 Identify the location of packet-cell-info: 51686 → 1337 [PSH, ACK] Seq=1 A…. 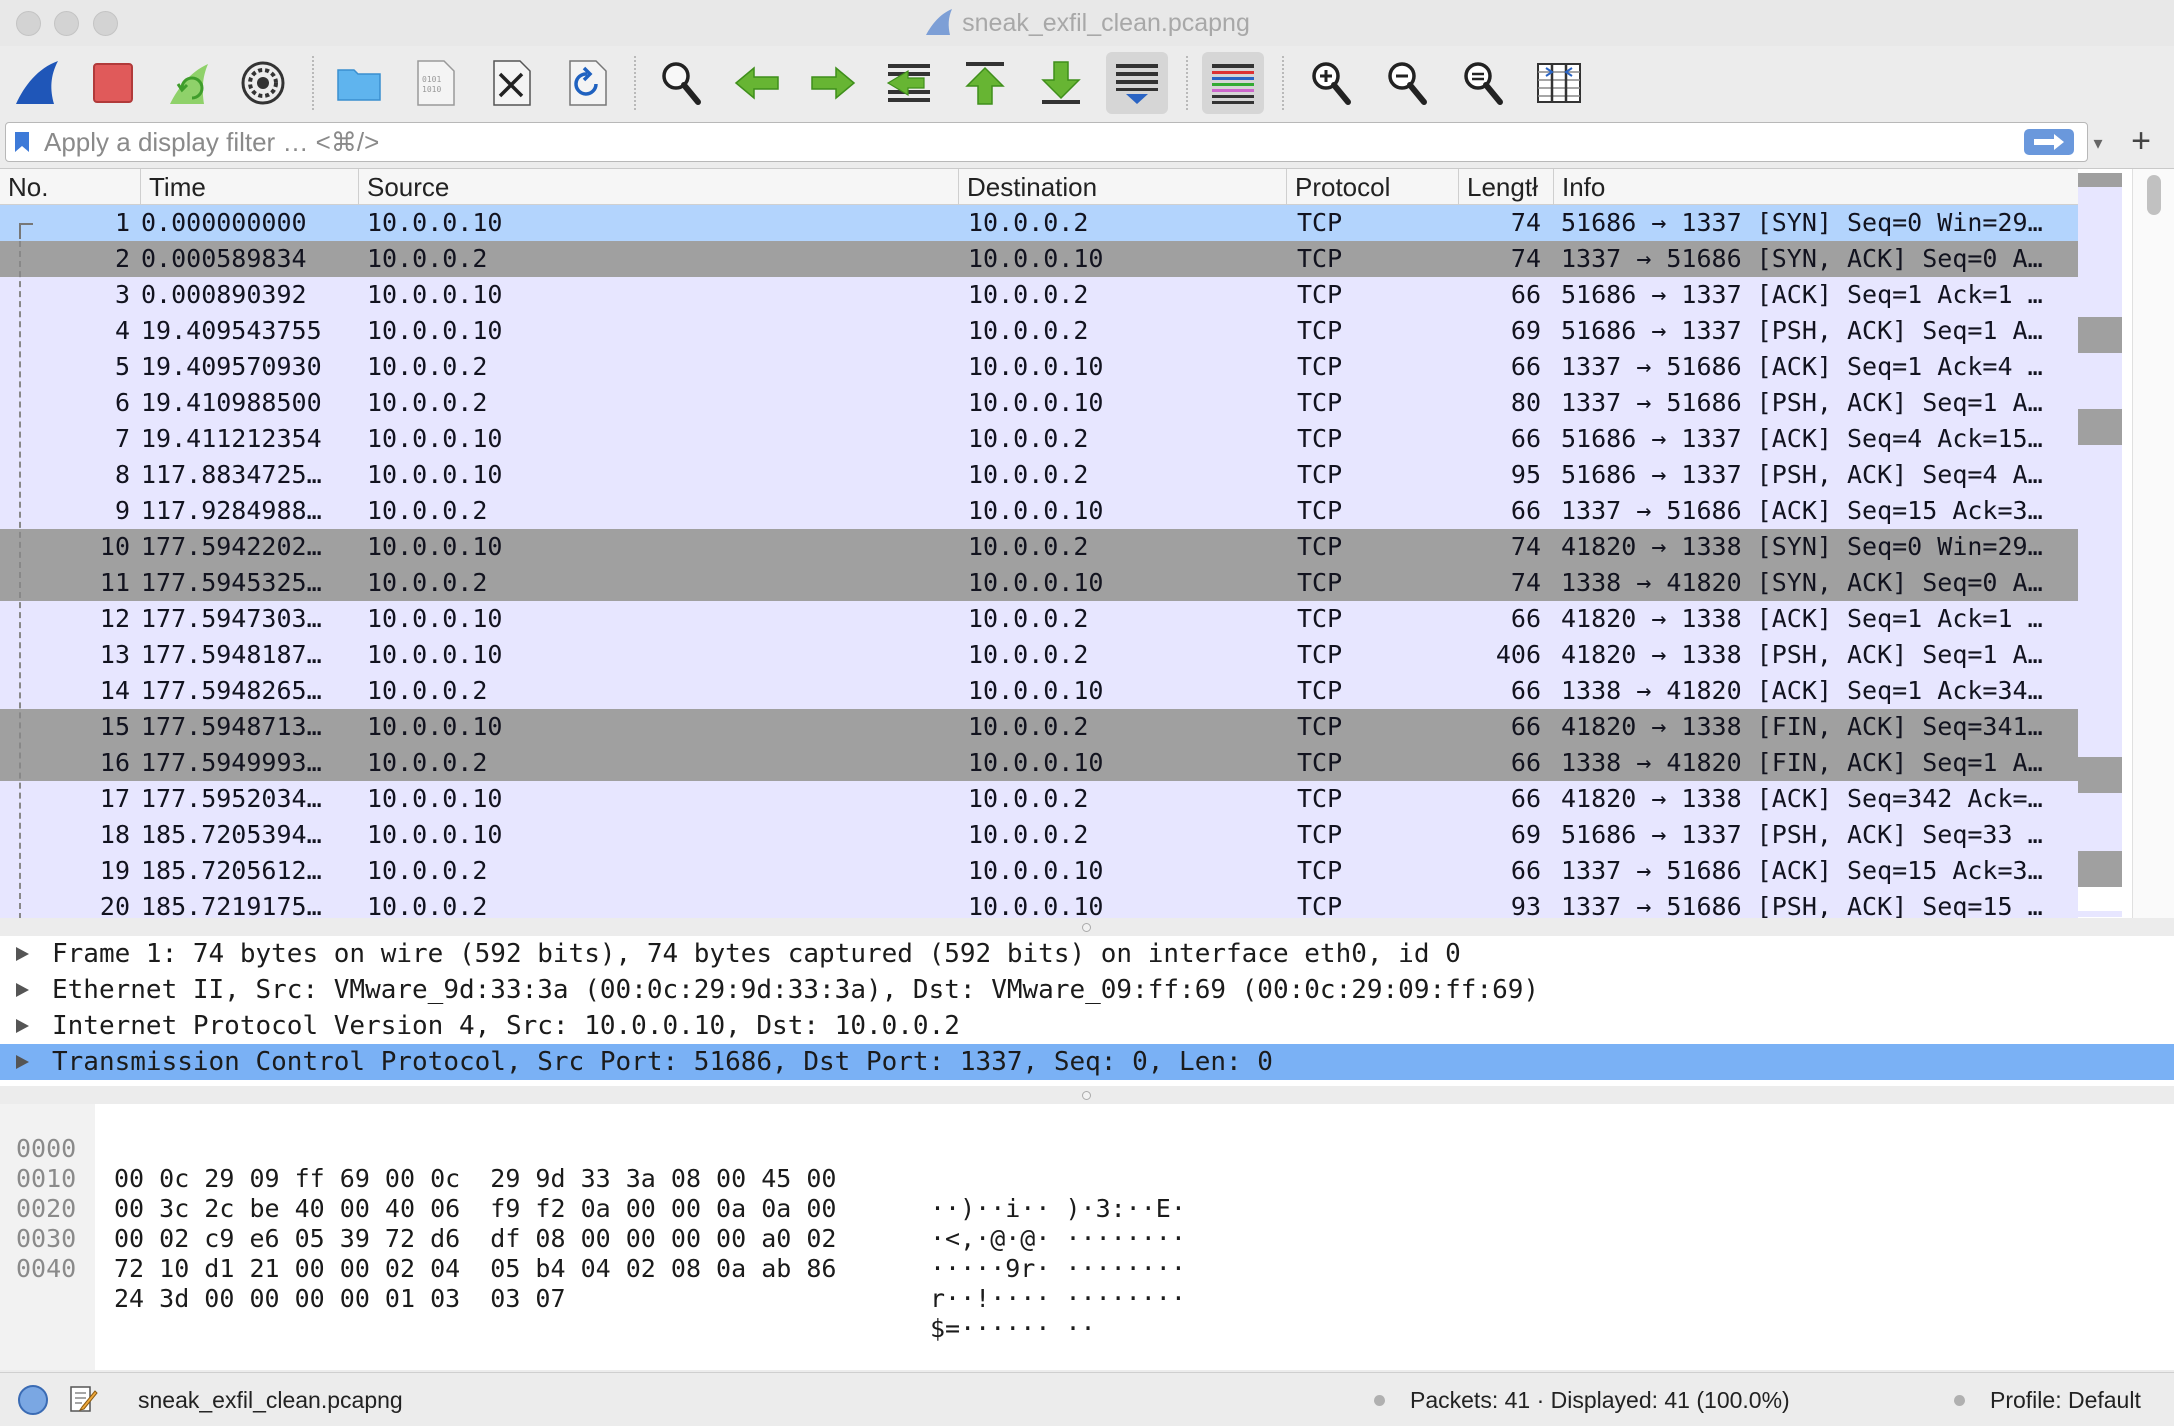
(1802, 330).